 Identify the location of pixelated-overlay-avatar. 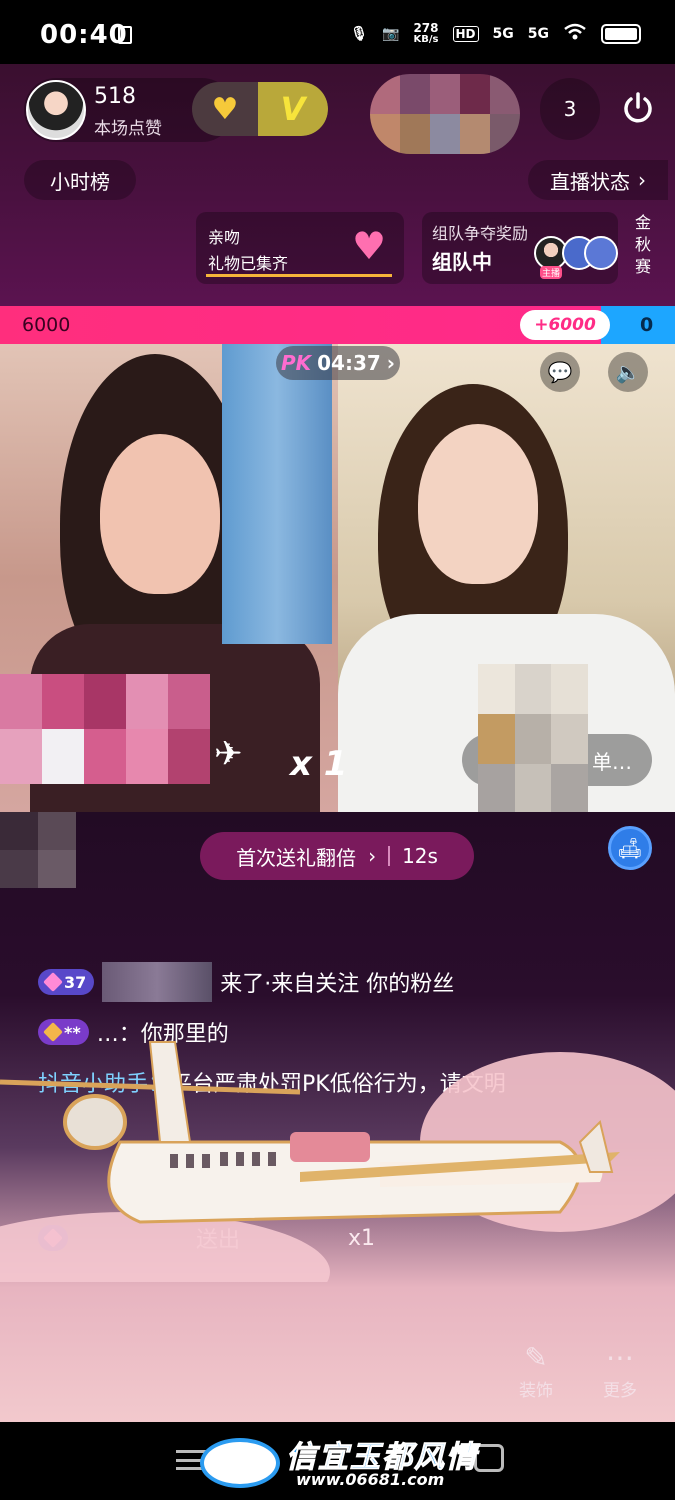
(38, 850).